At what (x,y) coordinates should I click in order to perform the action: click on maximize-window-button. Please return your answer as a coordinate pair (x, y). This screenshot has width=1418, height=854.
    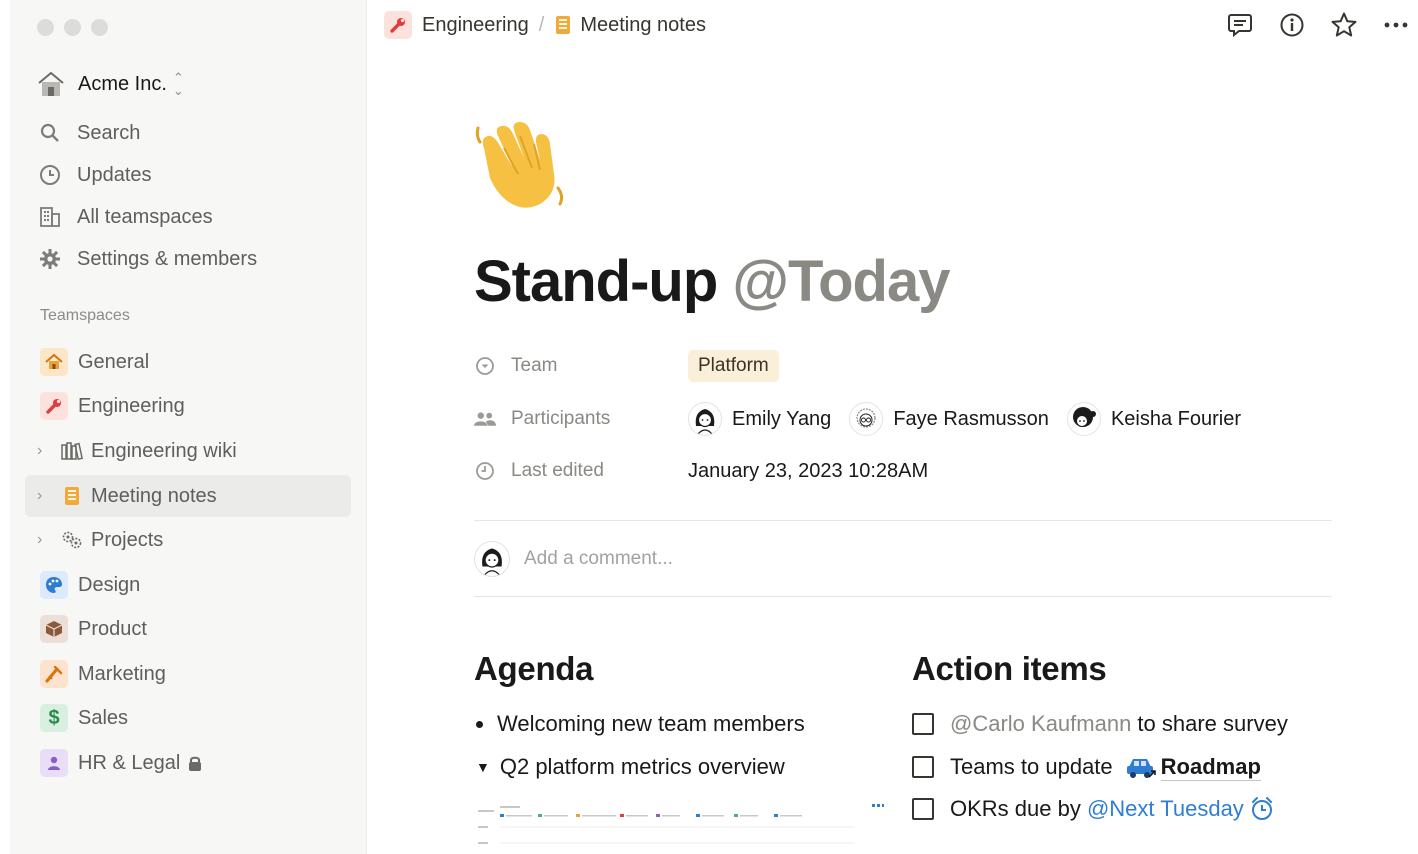
    Looking at the image, I should click on (99, 27).